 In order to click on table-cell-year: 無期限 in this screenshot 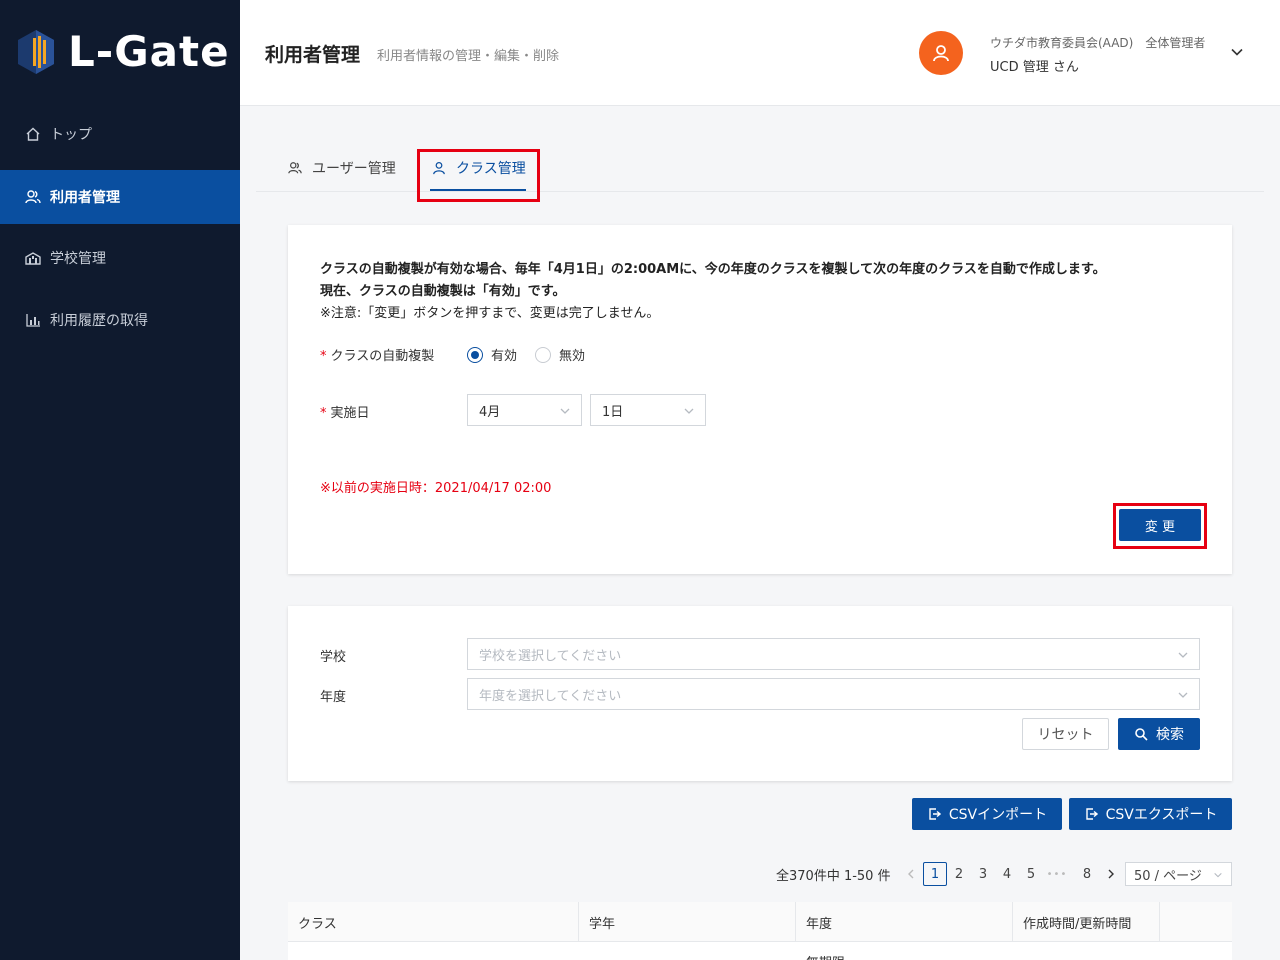, I will do `click(825, 956)`.